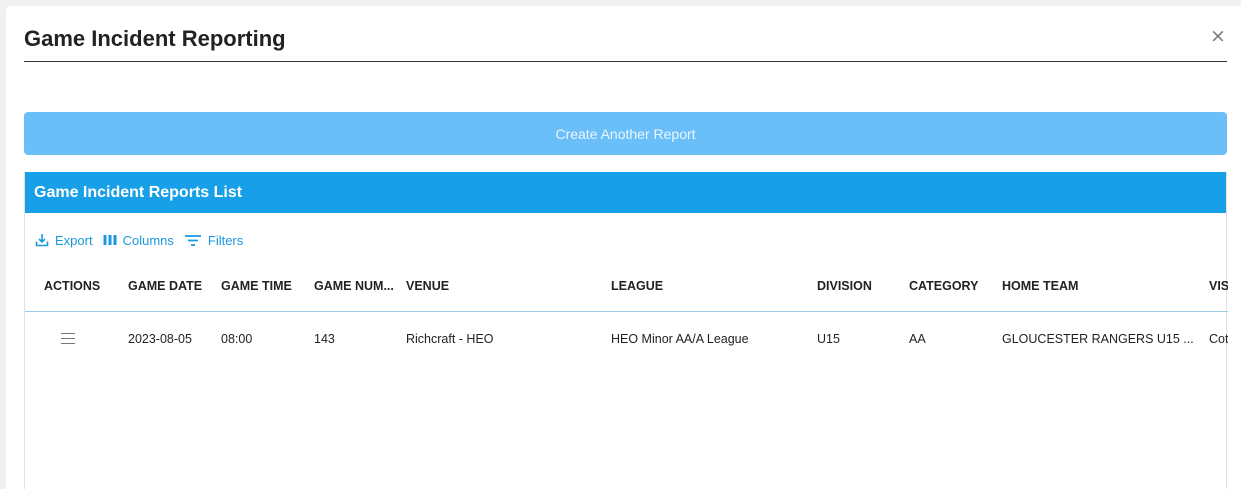  I want to click on row-menu-icon, so click(68, 339).